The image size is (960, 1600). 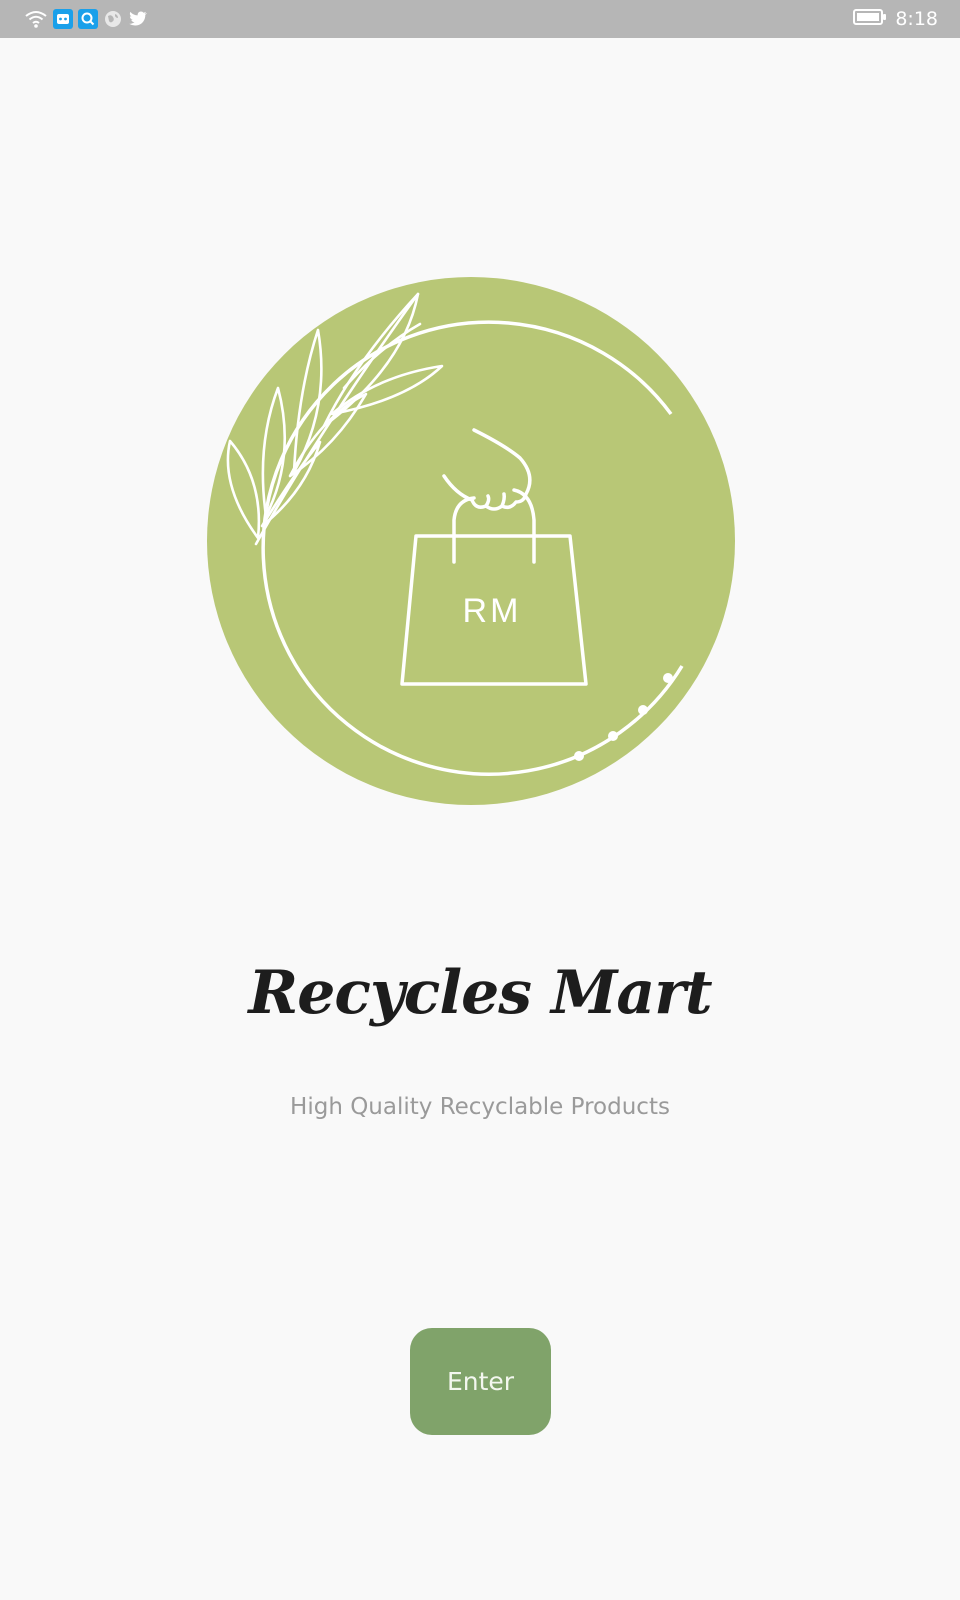 What do you see at coordinates (870, 19) in the screenshot?
I see `battery-icon` at bounding box center [870, 19].